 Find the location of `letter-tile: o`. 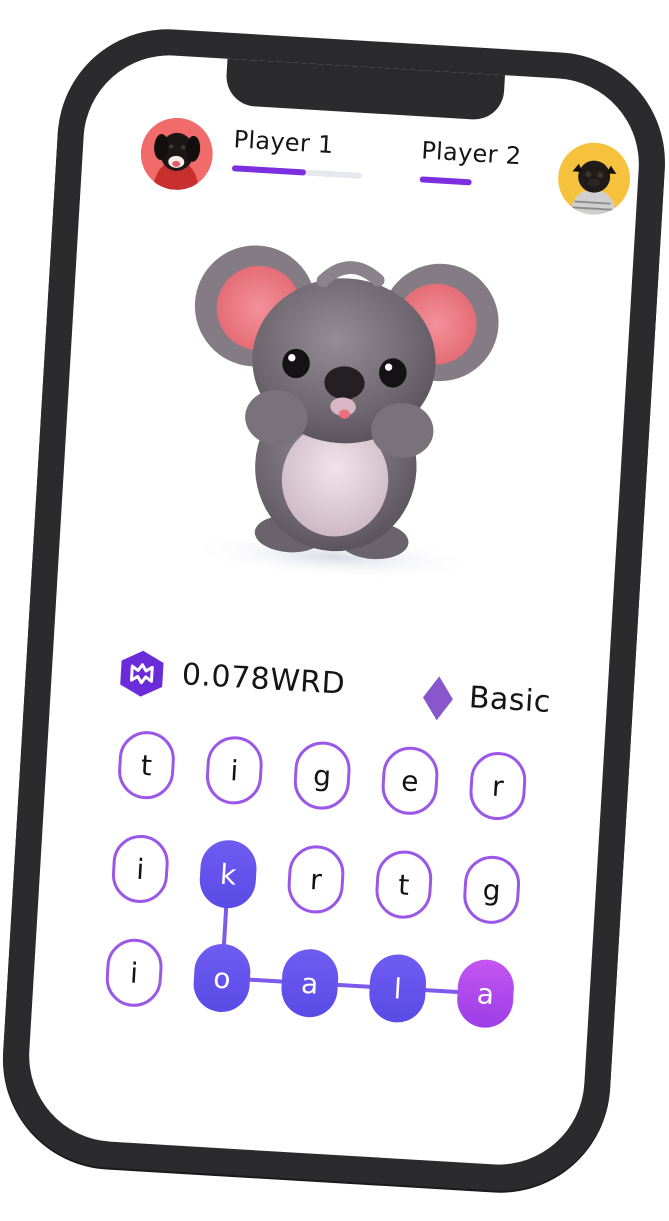

letter-tile: o is located at coordinates (222, 978).